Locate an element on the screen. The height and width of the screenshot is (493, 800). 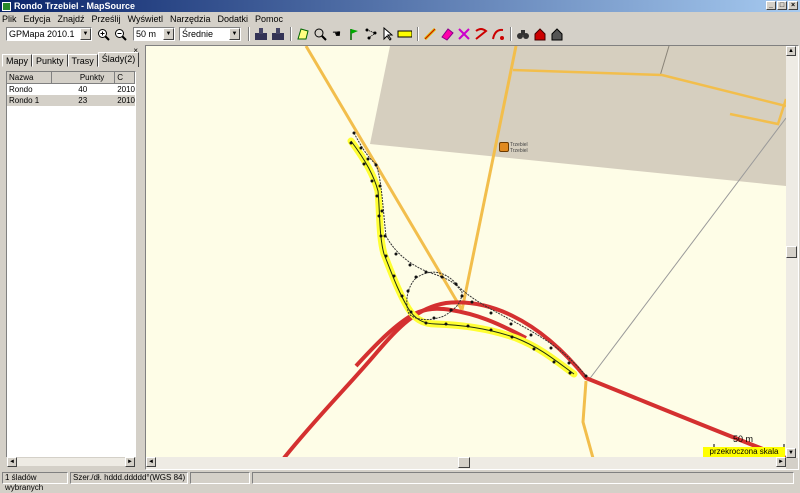
track-edit-icon is located at coordinates (429, 34).